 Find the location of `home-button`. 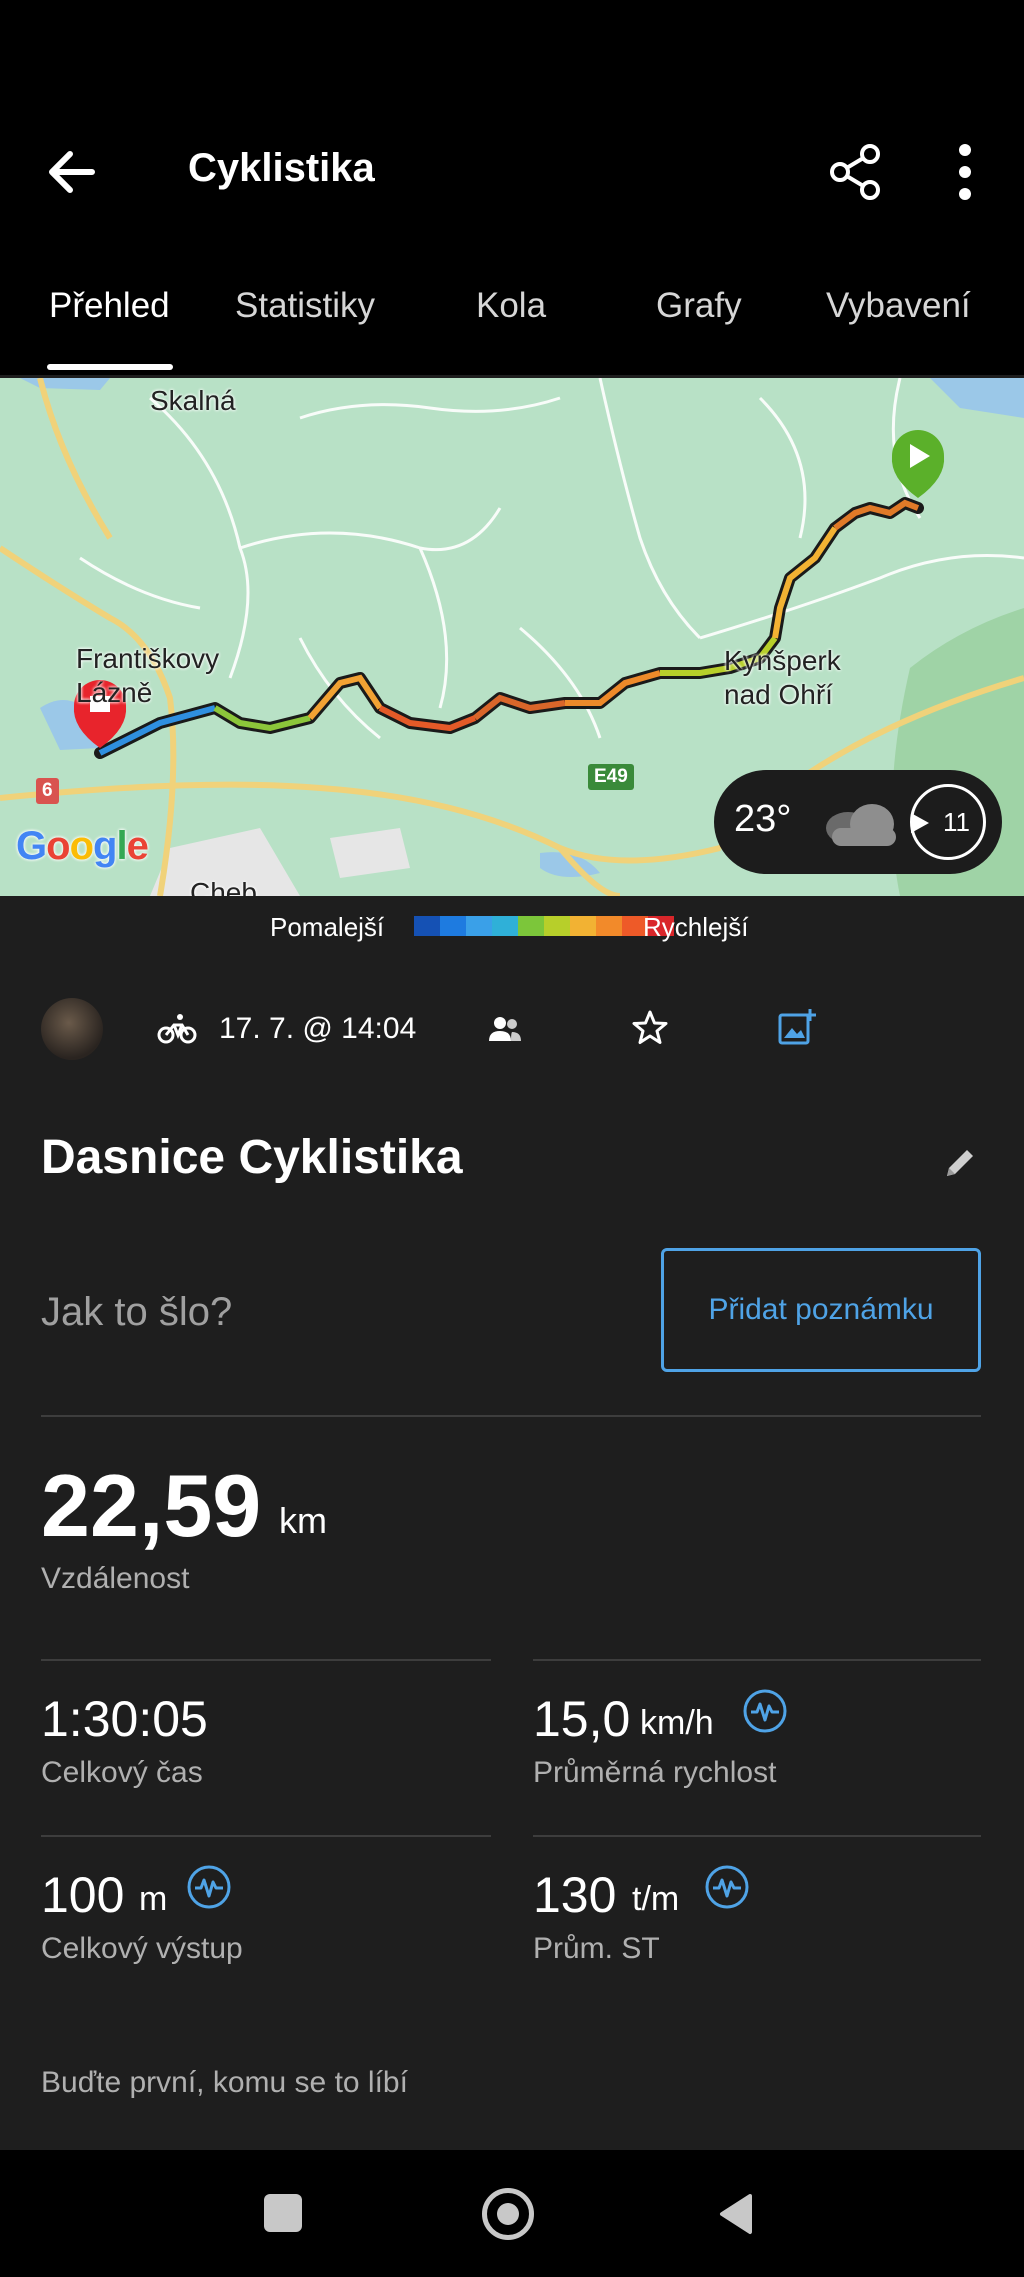

home-button is located at coordinates (508, 2214).